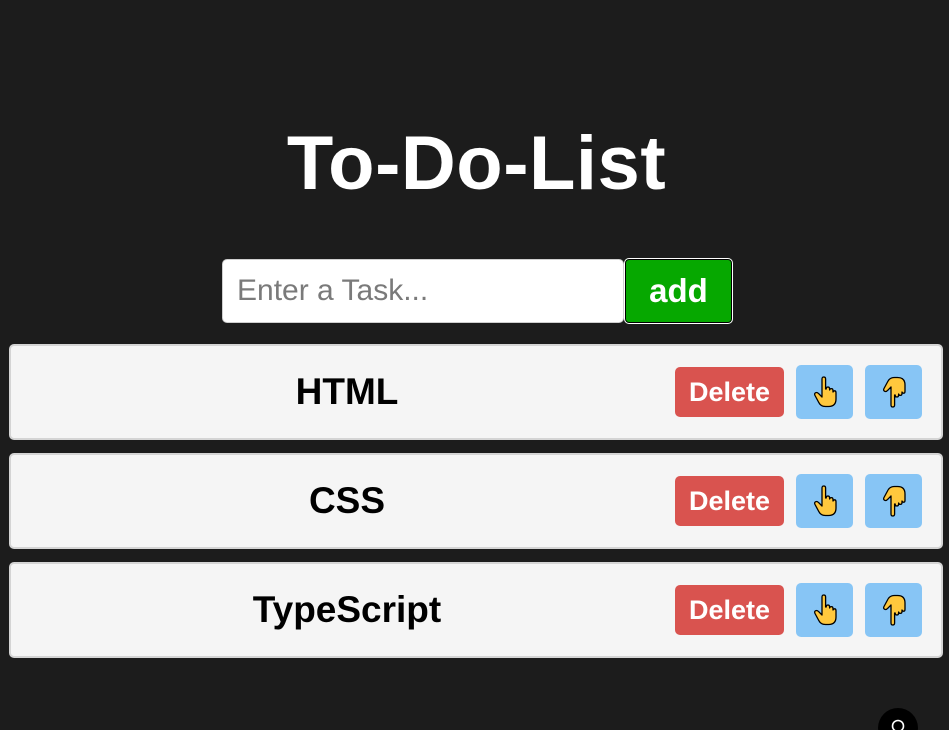 The height and width of the screenshot is (730, 949). What do you see at coordinates (347, 500) in the screenshot?
I see `task-text: CSS` at bounding box center [347, 500].